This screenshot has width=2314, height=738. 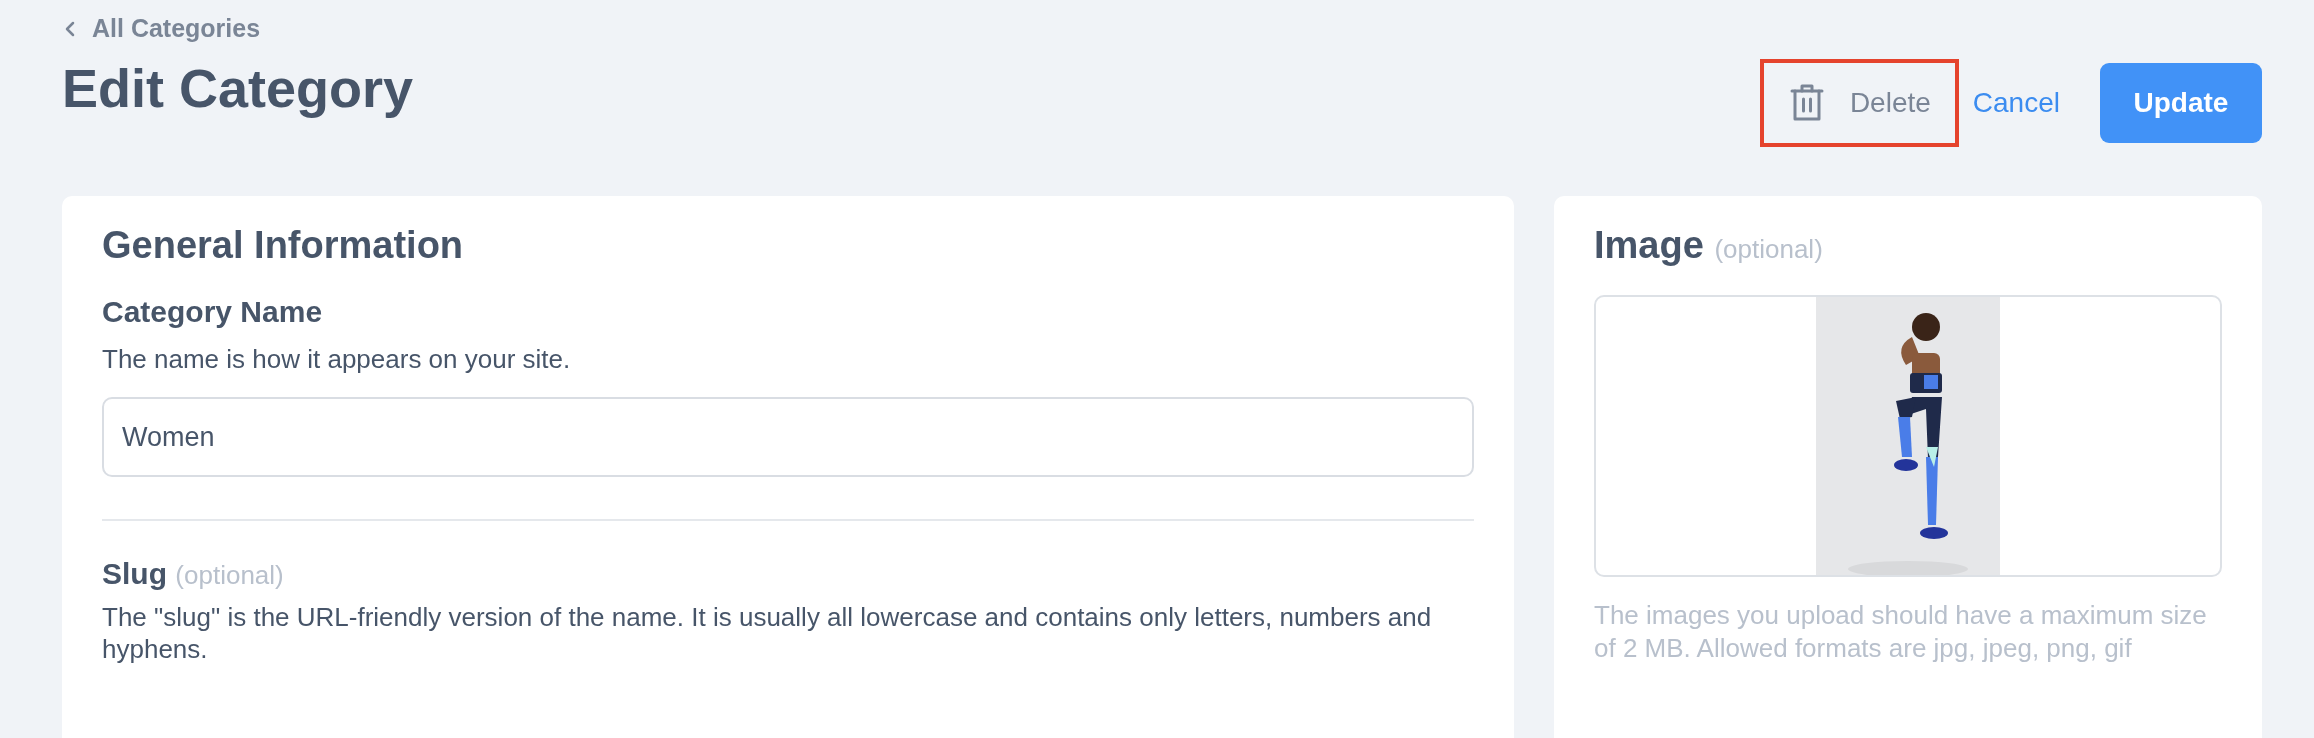 I want to click on section-title: Image, so click(x=1649, y=245).